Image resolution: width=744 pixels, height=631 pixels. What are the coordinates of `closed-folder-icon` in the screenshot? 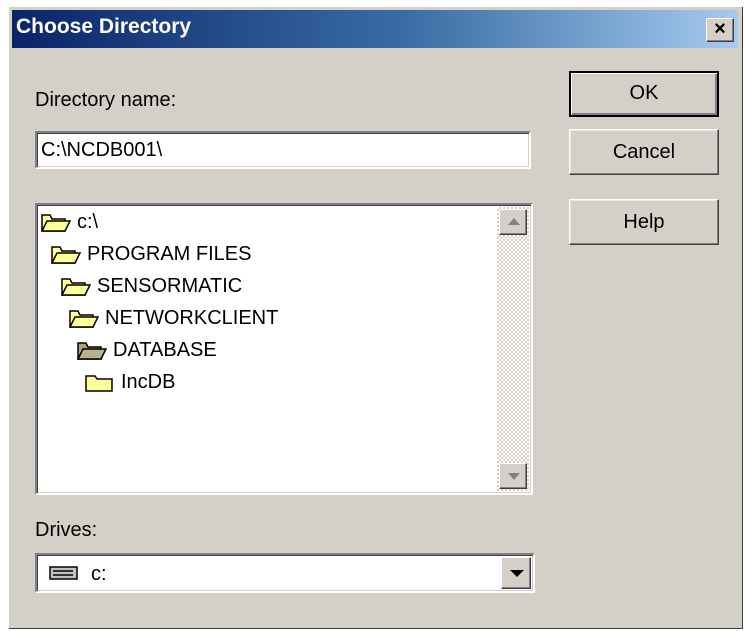 It's located at (99, 383).